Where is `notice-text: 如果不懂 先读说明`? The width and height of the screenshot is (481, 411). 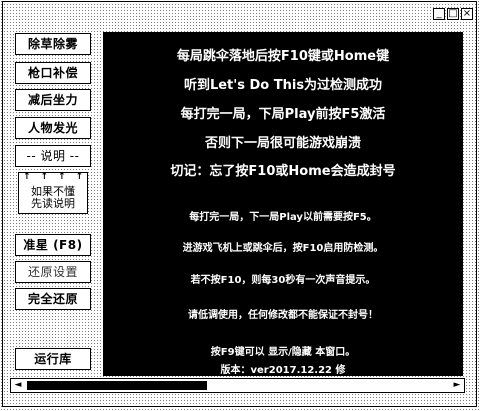 notice-text: 如果不懂 先读说明 is located at coordinates (53, 197).